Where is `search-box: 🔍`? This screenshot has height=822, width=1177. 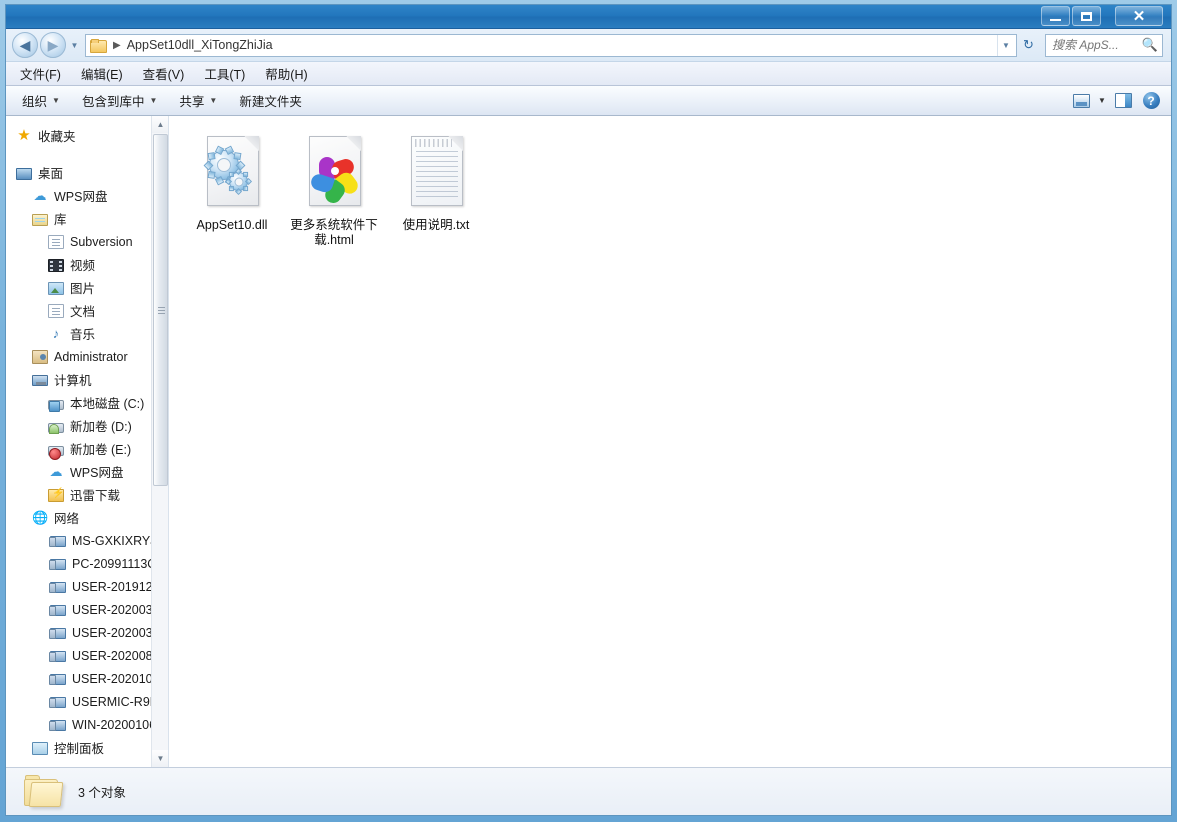 search-box: 🔍 is located at coordinates (1104, 45).